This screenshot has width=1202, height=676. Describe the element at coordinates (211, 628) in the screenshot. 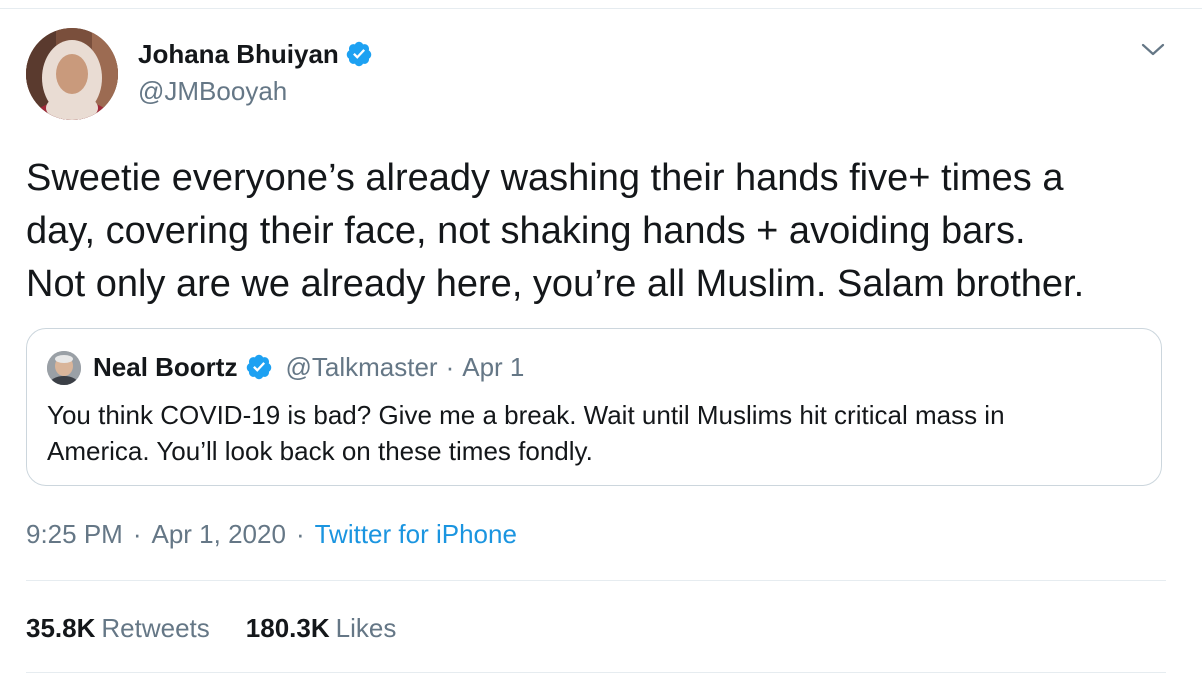

I see `tweet-stats: 35.8K Retweets 180.3K Likes` at that location.